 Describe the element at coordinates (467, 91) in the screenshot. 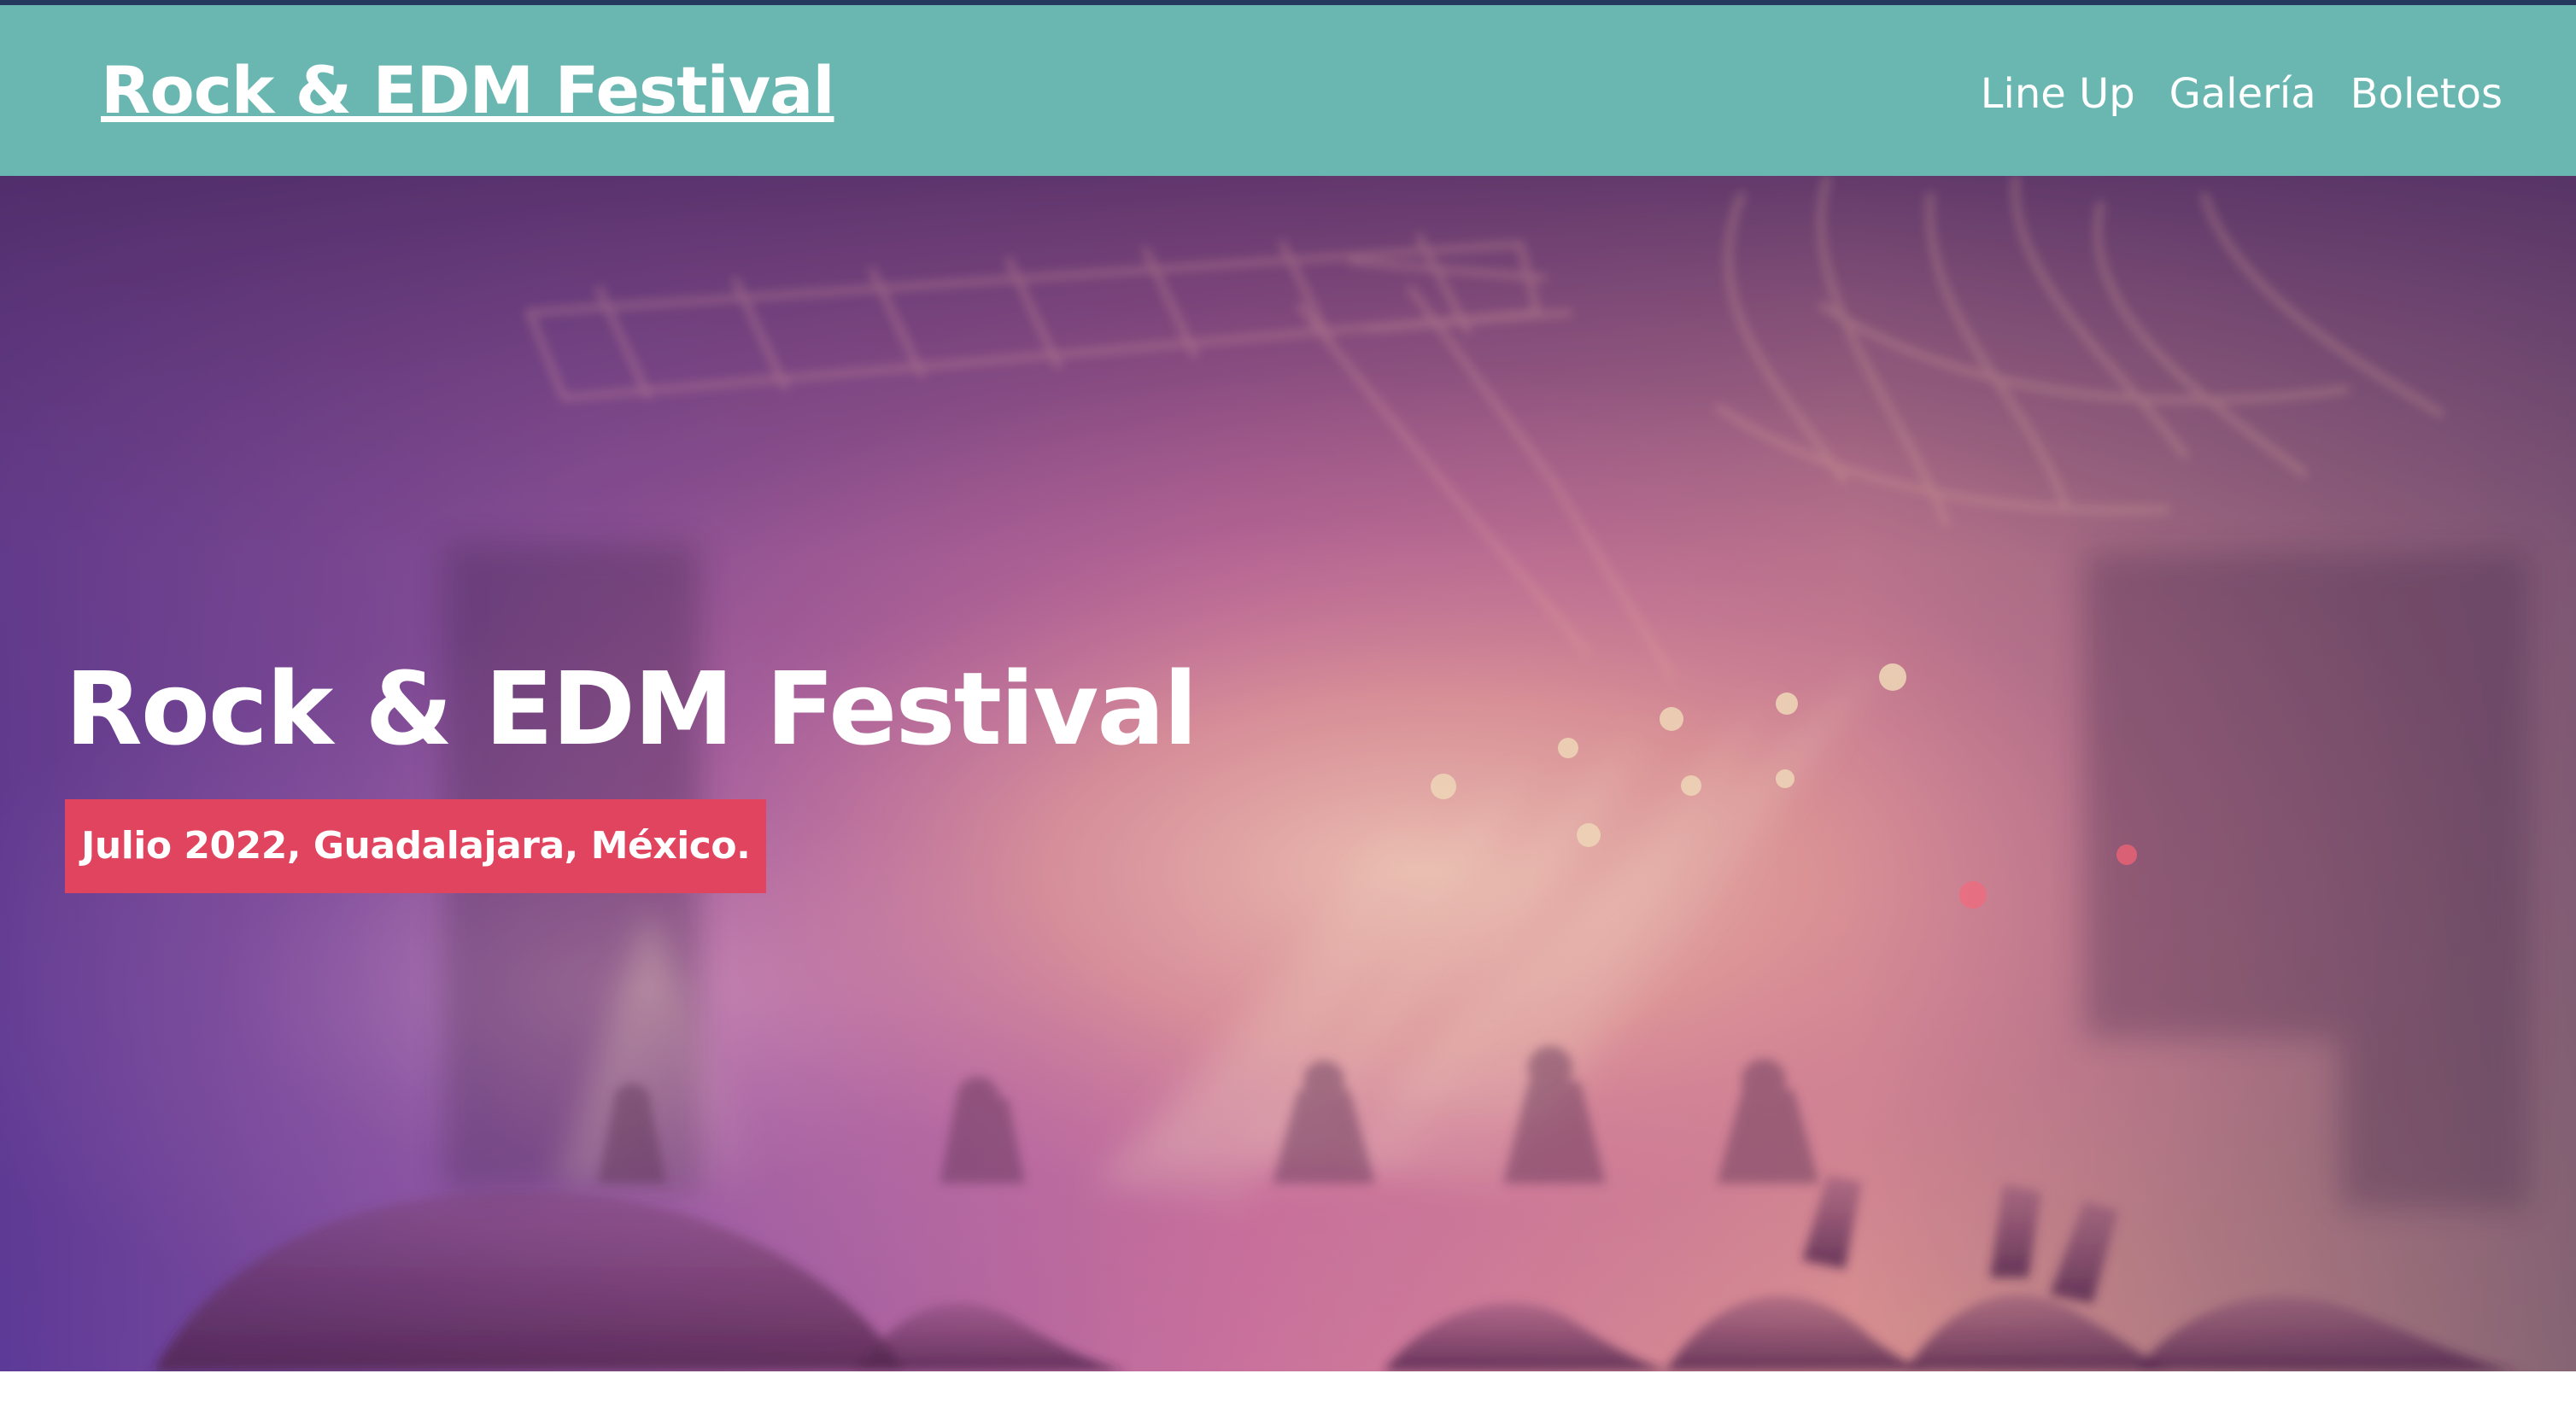

I see `brand-logo-link: Rock & EDM Festival` at that location.